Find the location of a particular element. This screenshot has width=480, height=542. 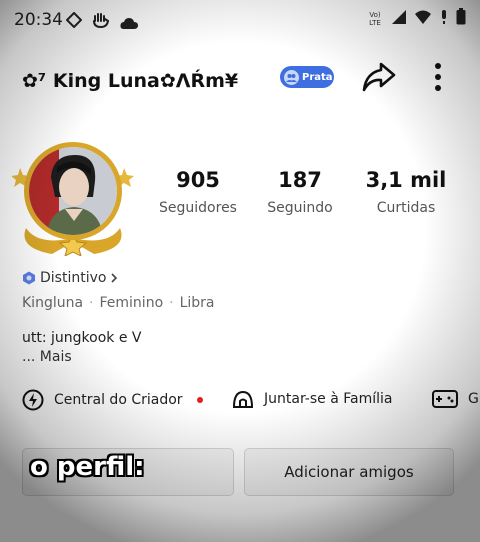

lightning-circle-icon is located at coordinates (33, 400).